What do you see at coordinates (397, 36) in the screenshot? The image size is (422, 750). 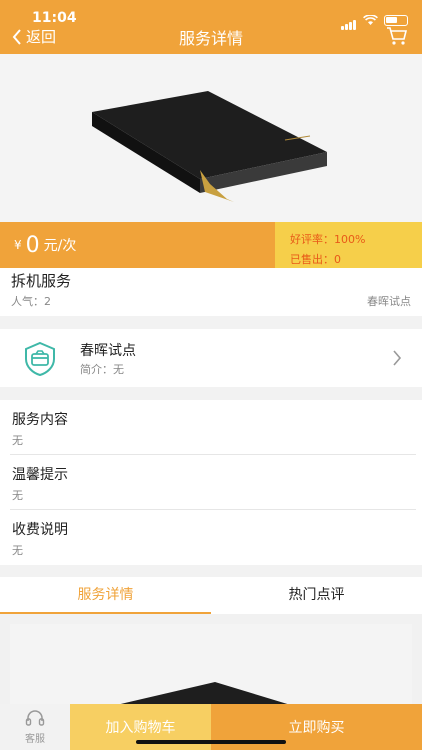 I see `cart-icon` at bounding box center [397, 36].